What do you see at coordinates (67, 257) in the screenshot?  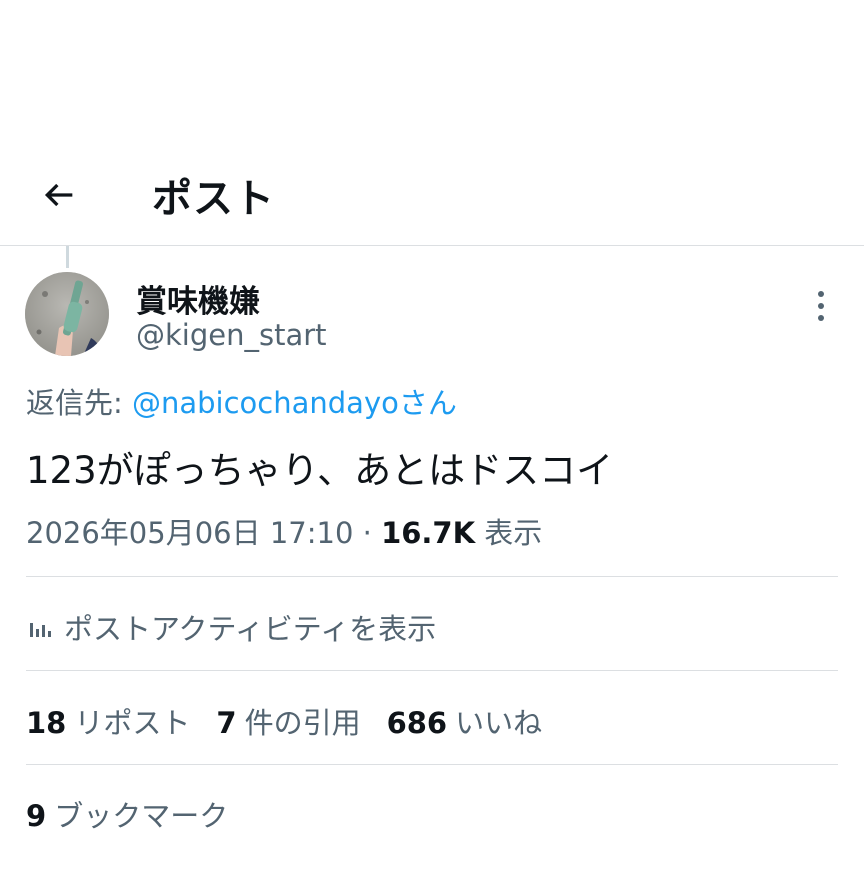 I see `thread-connector-line` at bounding box center [67, 257].